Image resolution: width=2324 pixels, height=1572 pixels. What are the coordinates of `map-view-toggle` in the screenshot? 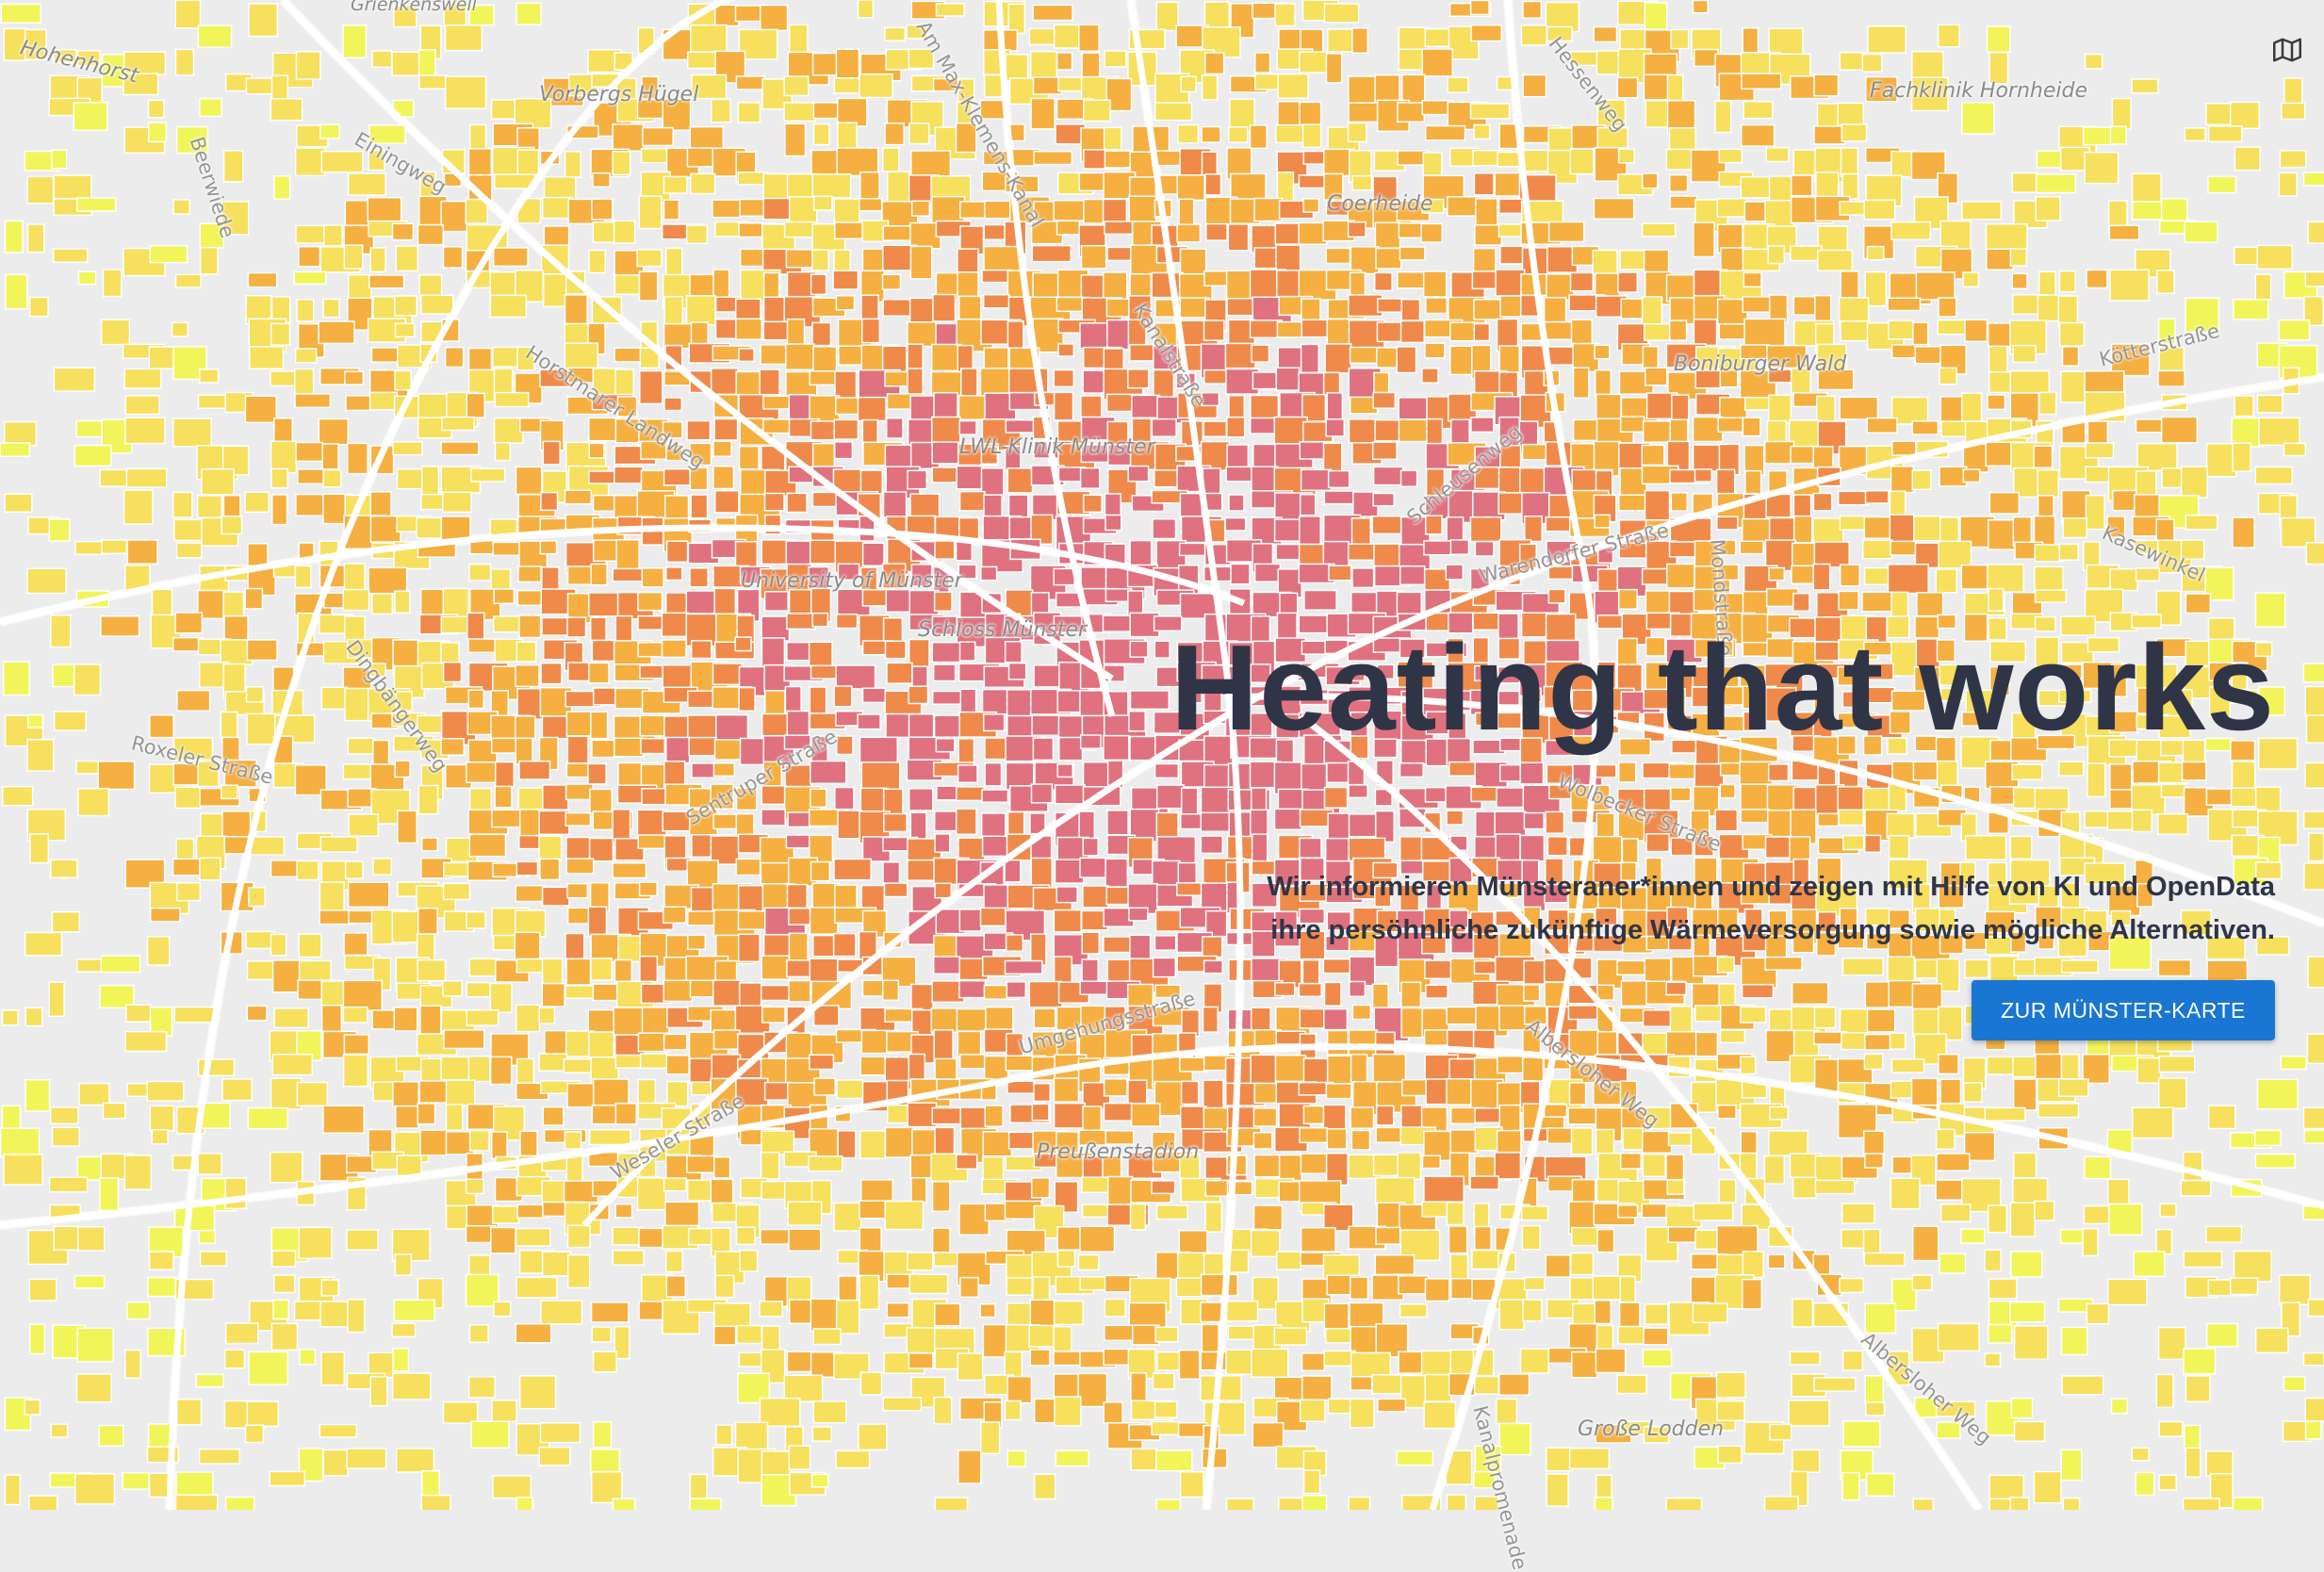 It's located at (2287, 50).